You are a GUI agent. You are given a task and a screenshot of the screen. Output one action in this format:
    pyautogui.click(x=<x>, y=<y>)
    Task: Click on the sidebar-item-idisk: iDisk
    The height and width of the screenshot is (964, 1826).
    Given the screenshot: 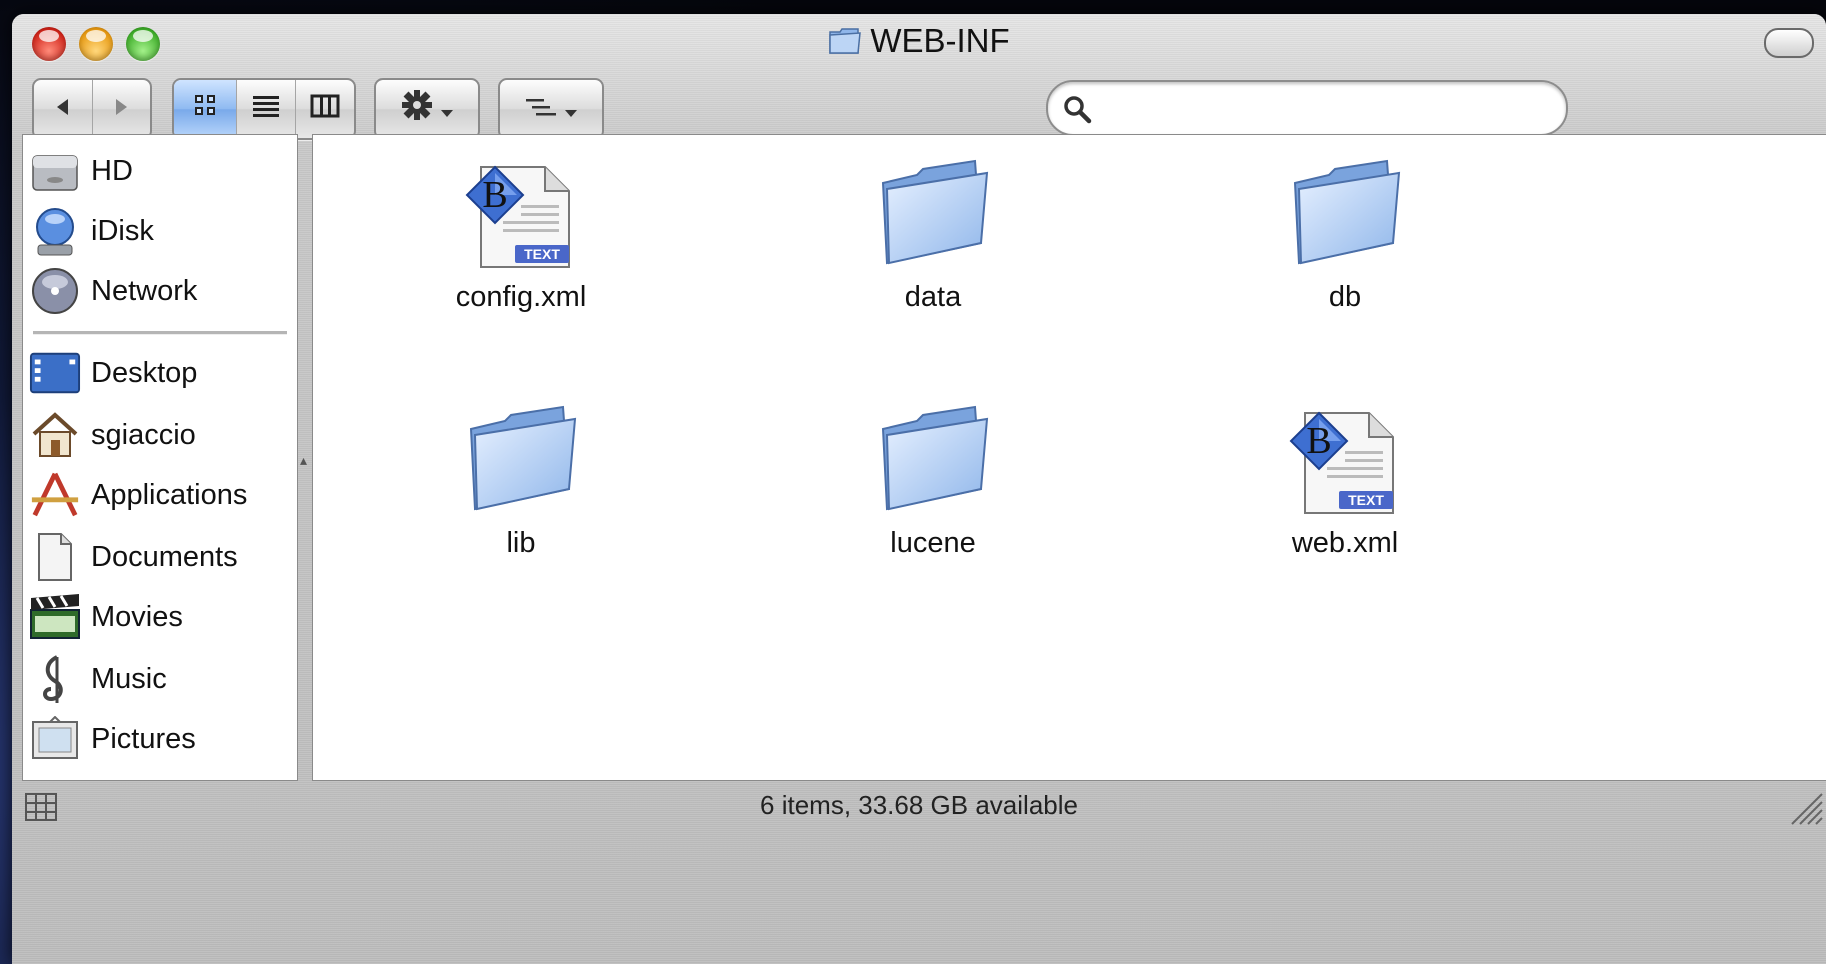 What is the action you would take?
    pyautogui.click(x=91, y=231)
    